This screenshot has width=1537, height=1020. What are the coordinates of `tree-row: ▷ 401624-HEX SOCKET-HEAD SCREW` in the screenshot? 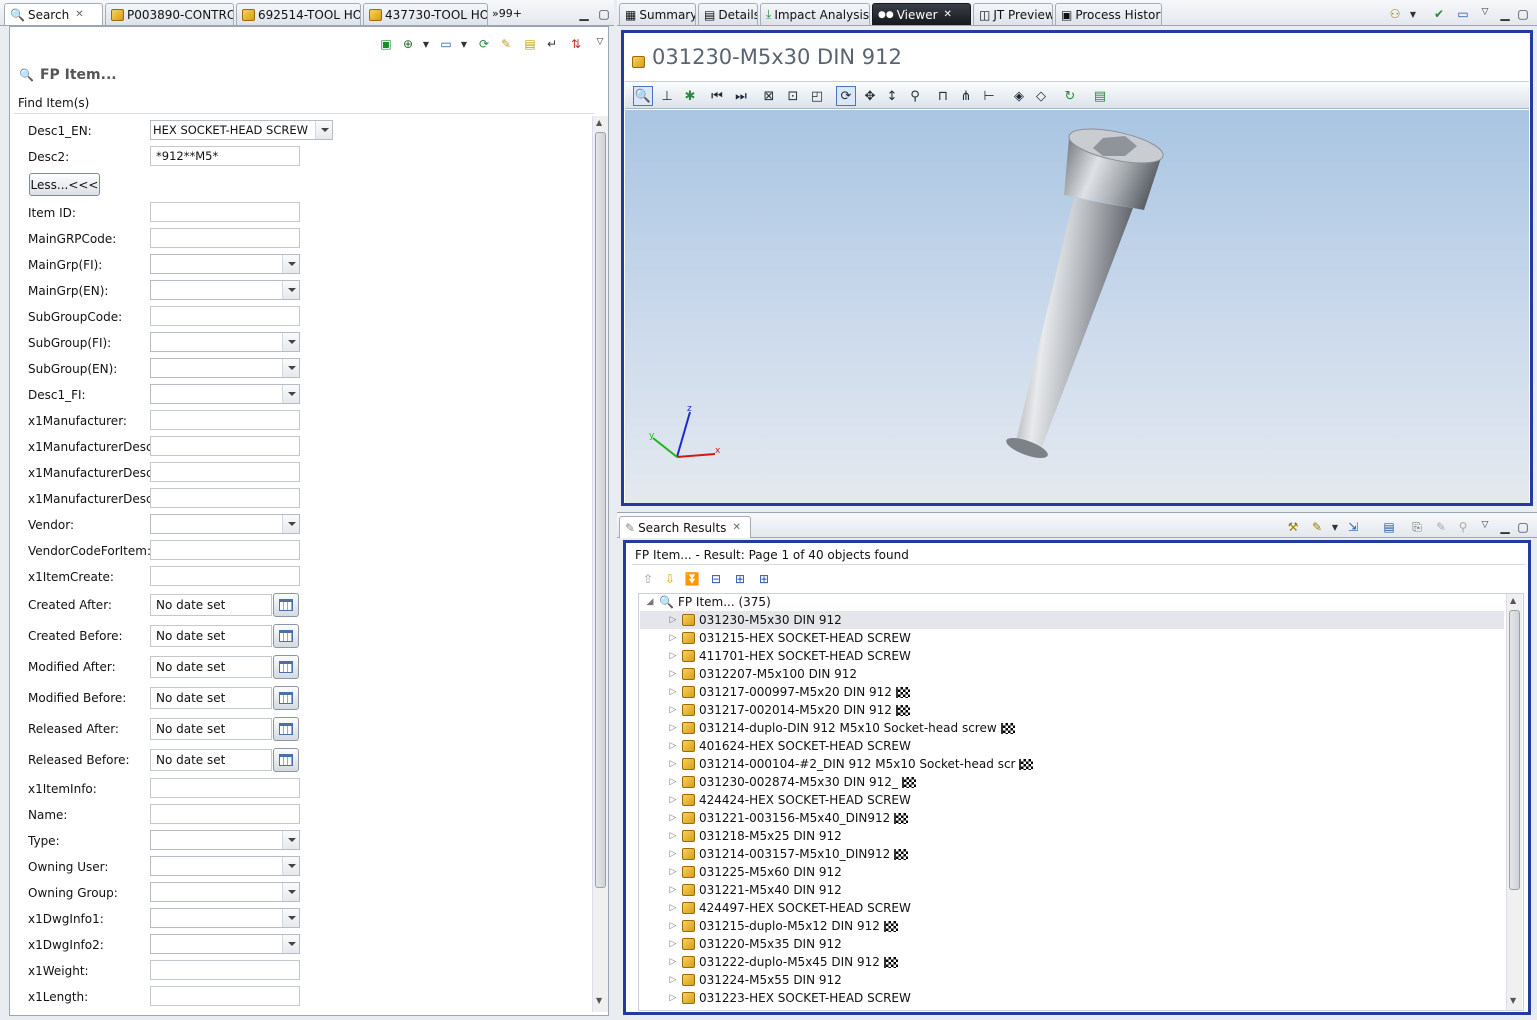 It's located at (775, 746).